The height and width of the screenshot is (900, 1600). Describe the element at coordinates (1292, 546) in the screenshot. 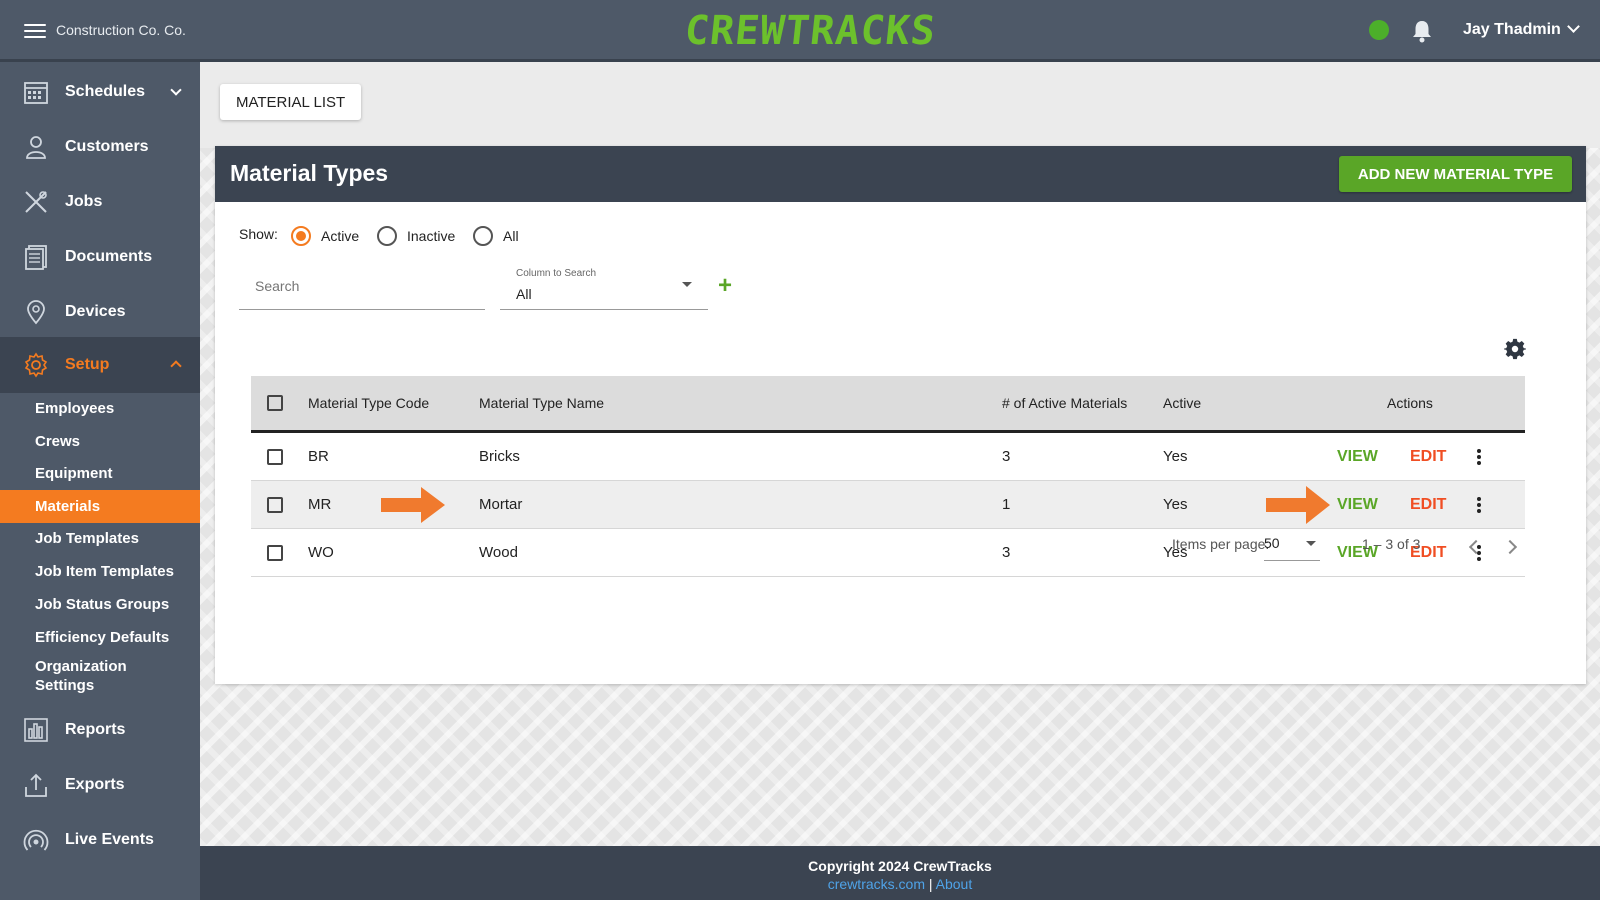

I see `items-per-page-select: 50` at that location.